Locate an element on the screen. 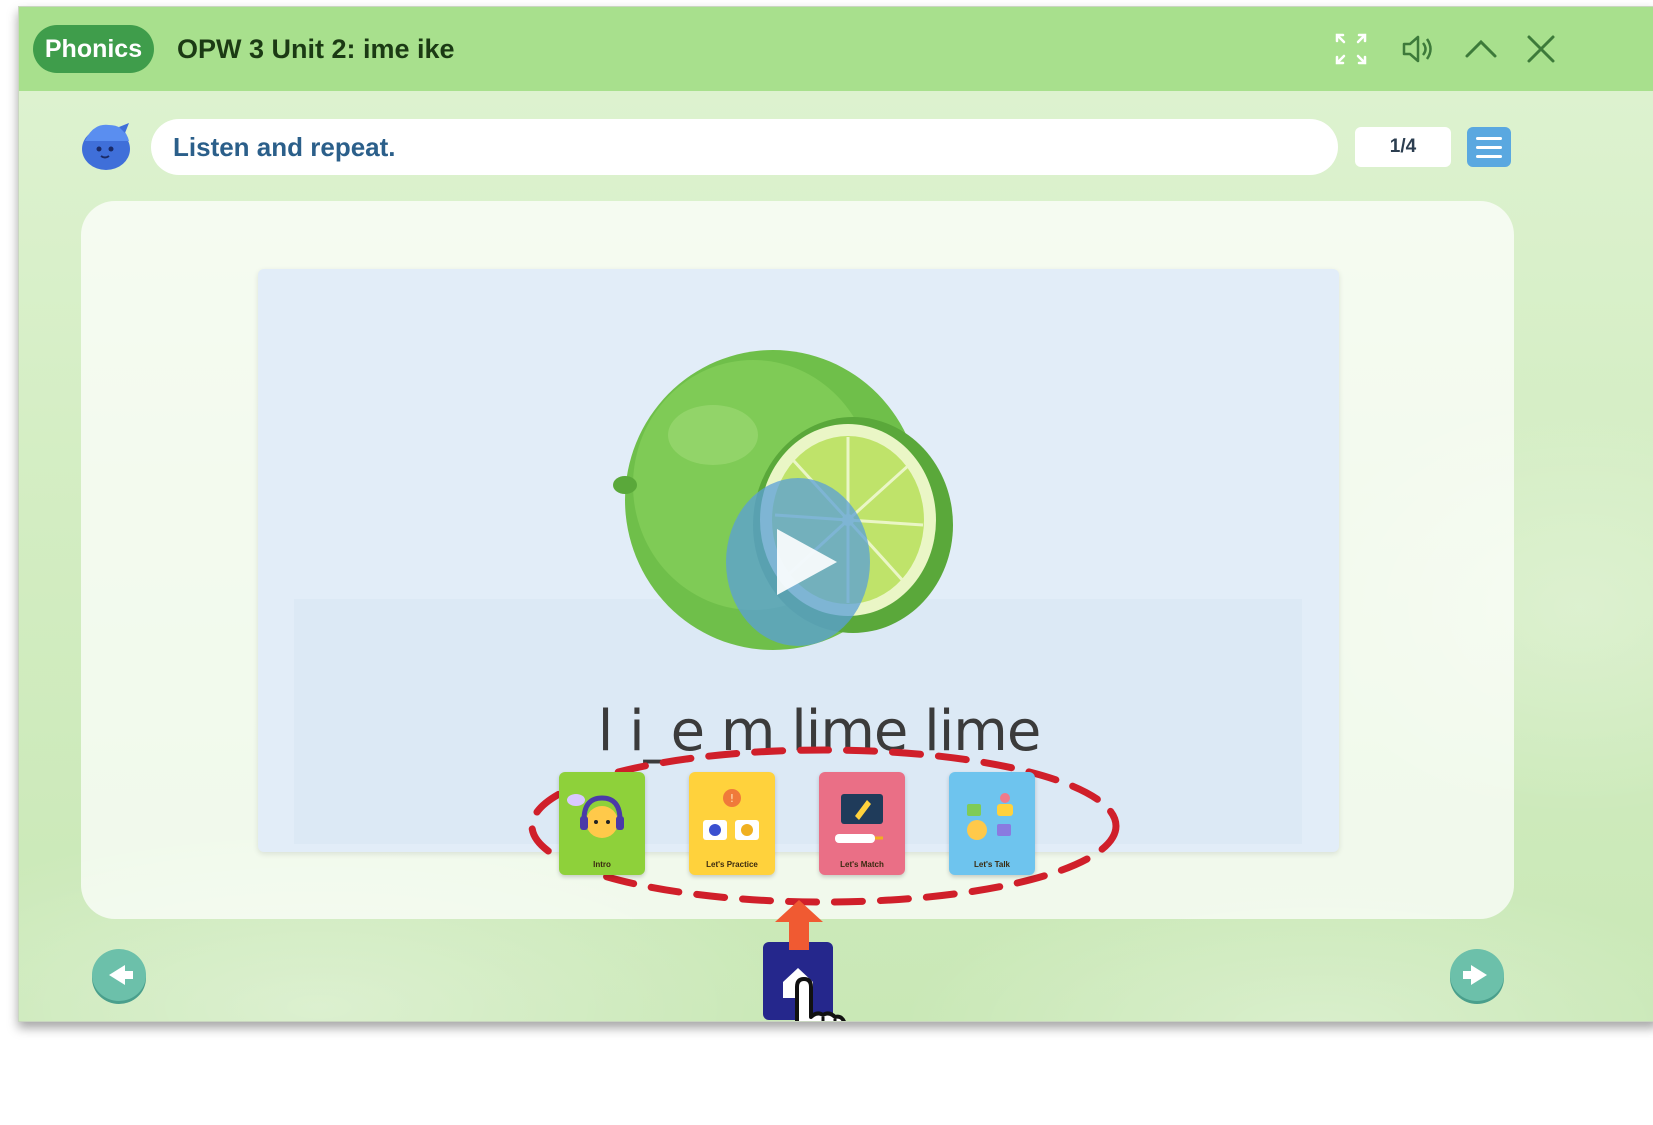 This screenshot has width=1653, height=1125. talk-icon is located at coordinates (990, 816).